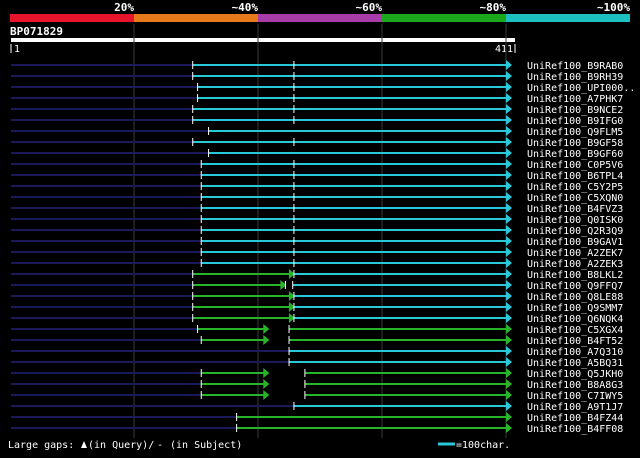 This screenshot has height=458, width=640. Describe the element at coordinates (245, 7) in the screenshot. I see `identity-scale-label: ~40%` at that location.